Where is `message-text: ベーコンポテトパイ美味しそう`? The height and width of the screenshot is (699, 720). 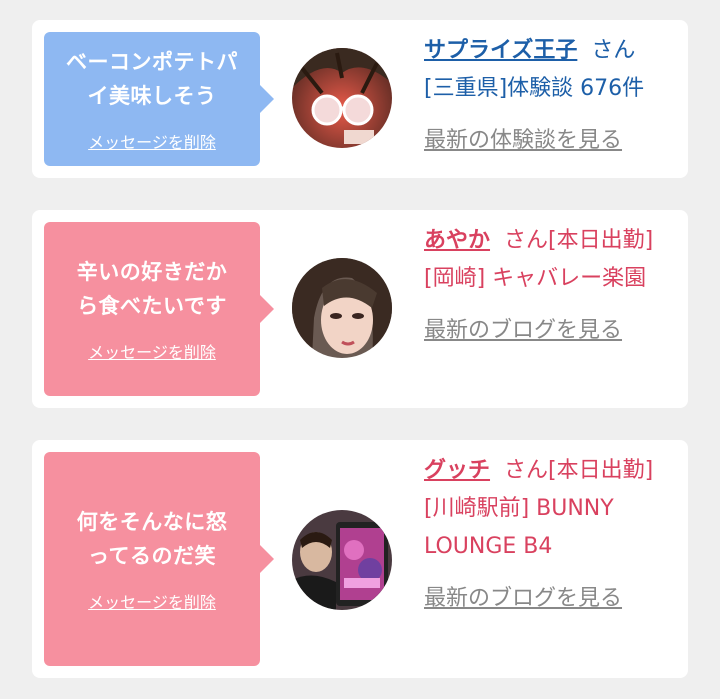 message-text: ベーコンポテトパイ美味しそう is located at coordinates (152, 79).